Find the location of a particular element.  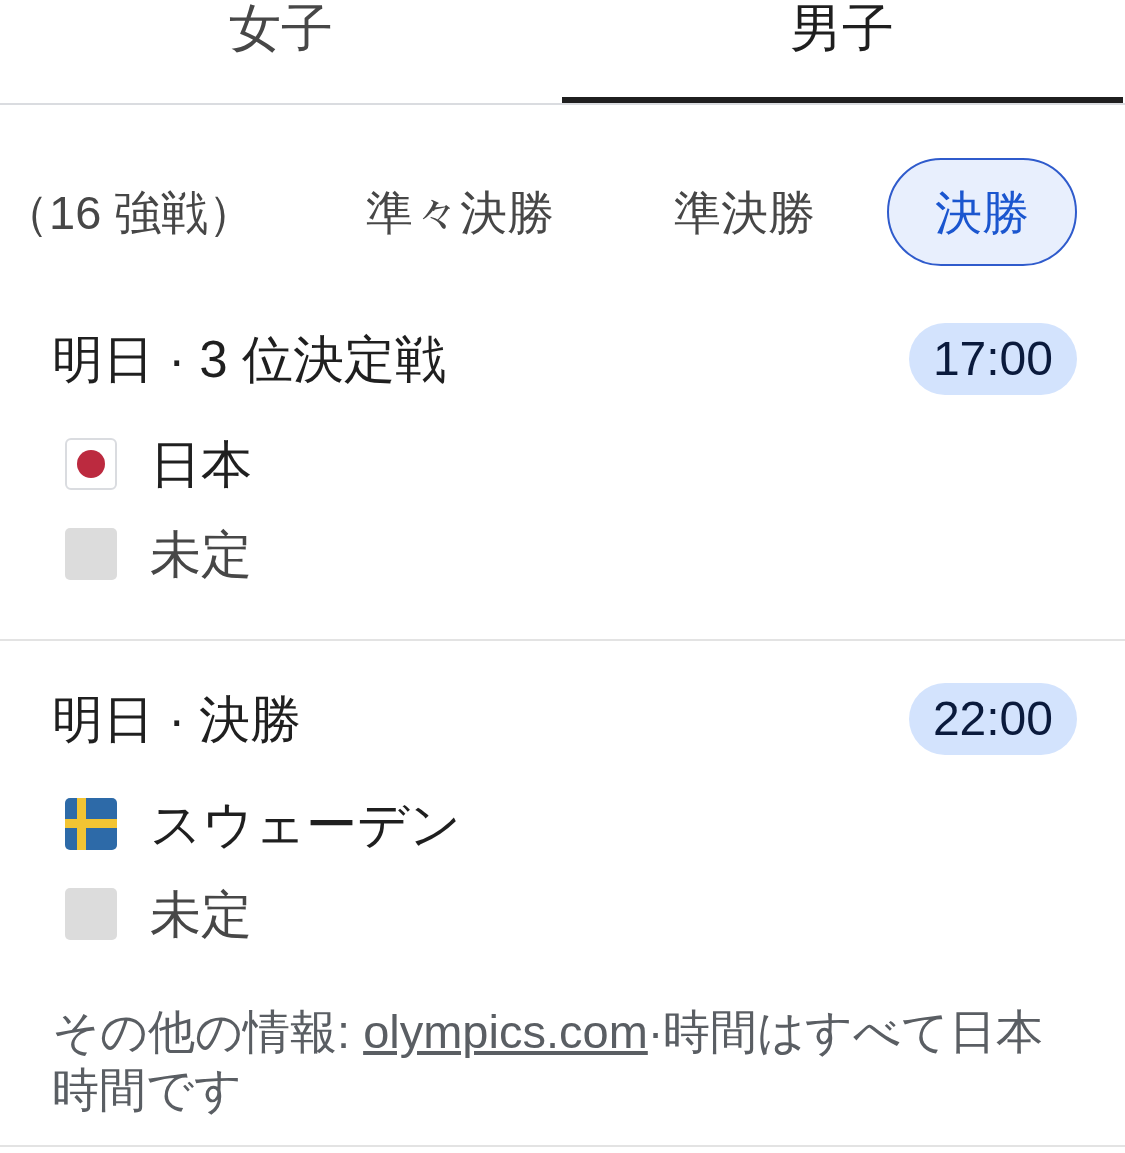

time-badge: 22:00 is located at coordinates (992, 719).